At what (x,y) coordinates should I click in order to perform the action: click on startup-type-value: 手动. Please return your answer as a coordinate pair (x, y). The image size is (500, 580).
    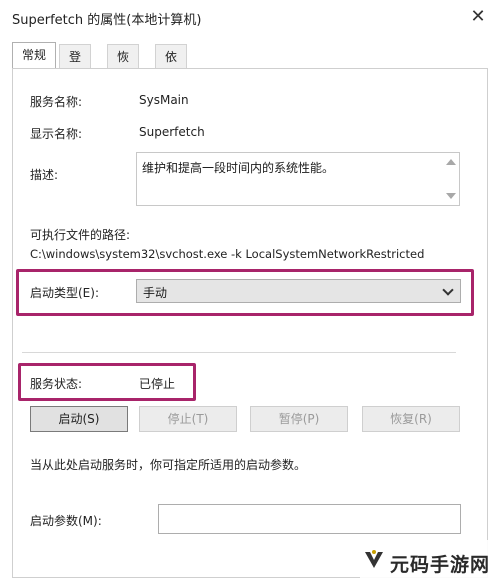
    Looking at the image, I should click on (155, 293).